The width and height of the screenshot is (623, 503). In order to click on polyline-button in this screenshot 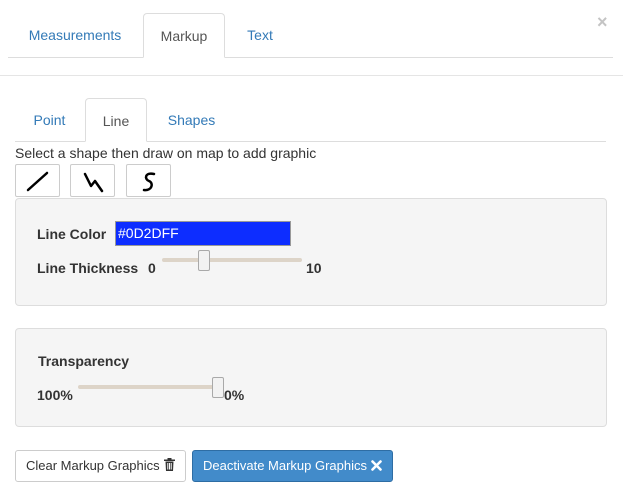, I will do `click(92, 180)`.